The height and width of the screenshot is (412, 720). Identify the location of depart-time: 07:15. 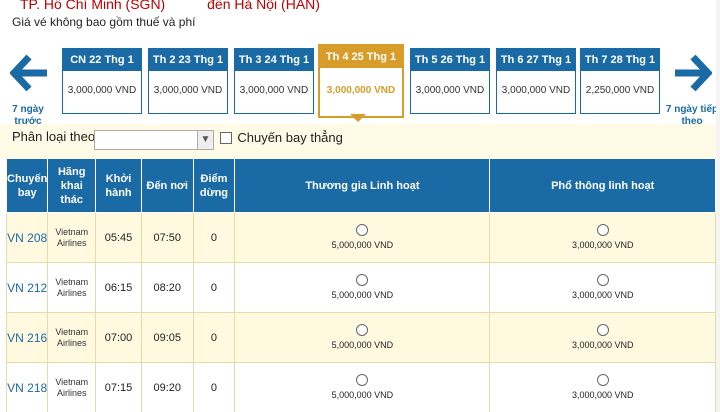
(118, 387).